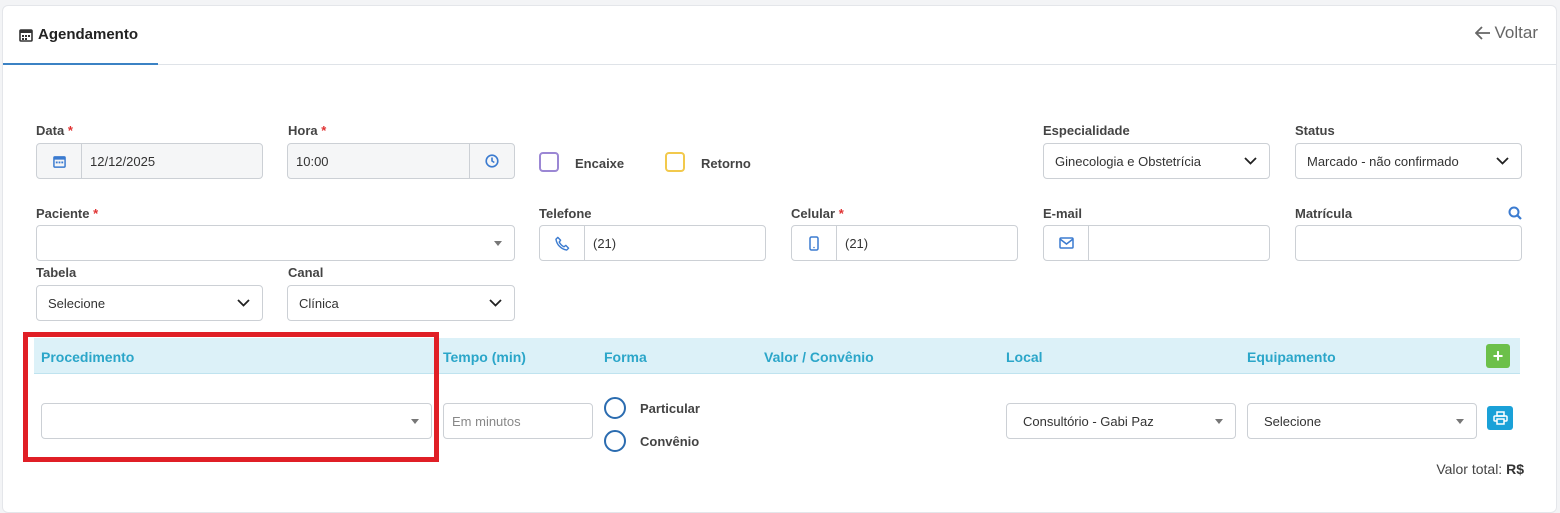 The height and width of the screenshot is (513, 1560). I want to click on envelope-icon, so click(1066, 243).